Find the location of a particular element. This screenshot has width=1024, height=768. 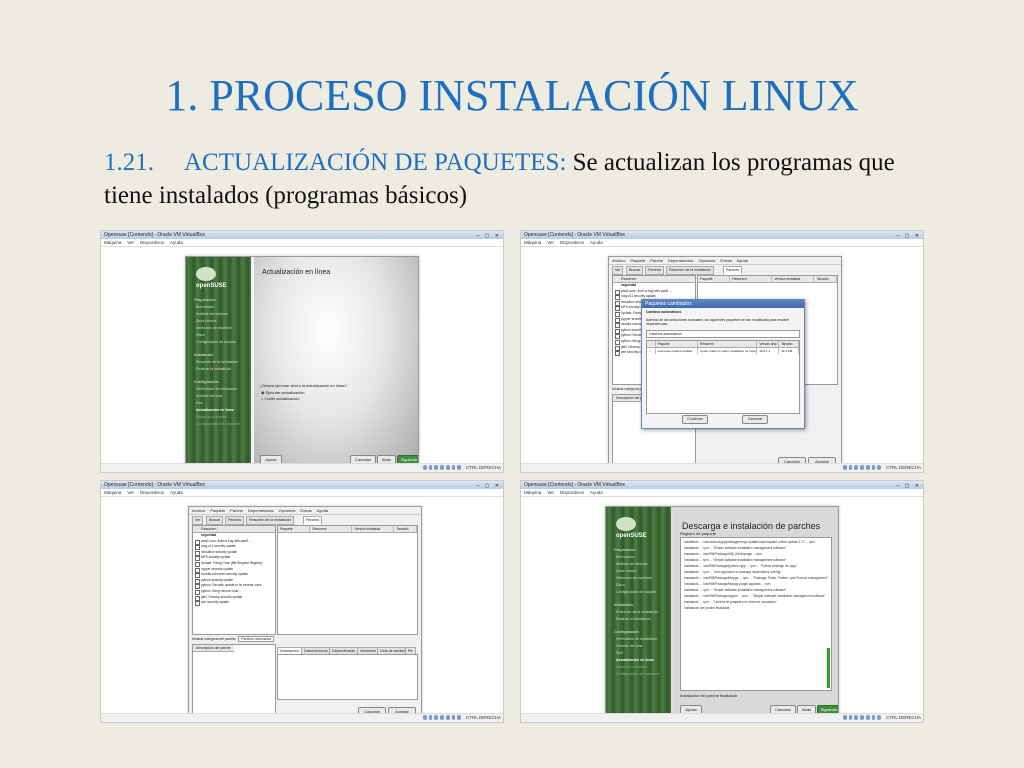

patch-done-label: Instalación del parche finalizada is located at coordinates (708, 695).